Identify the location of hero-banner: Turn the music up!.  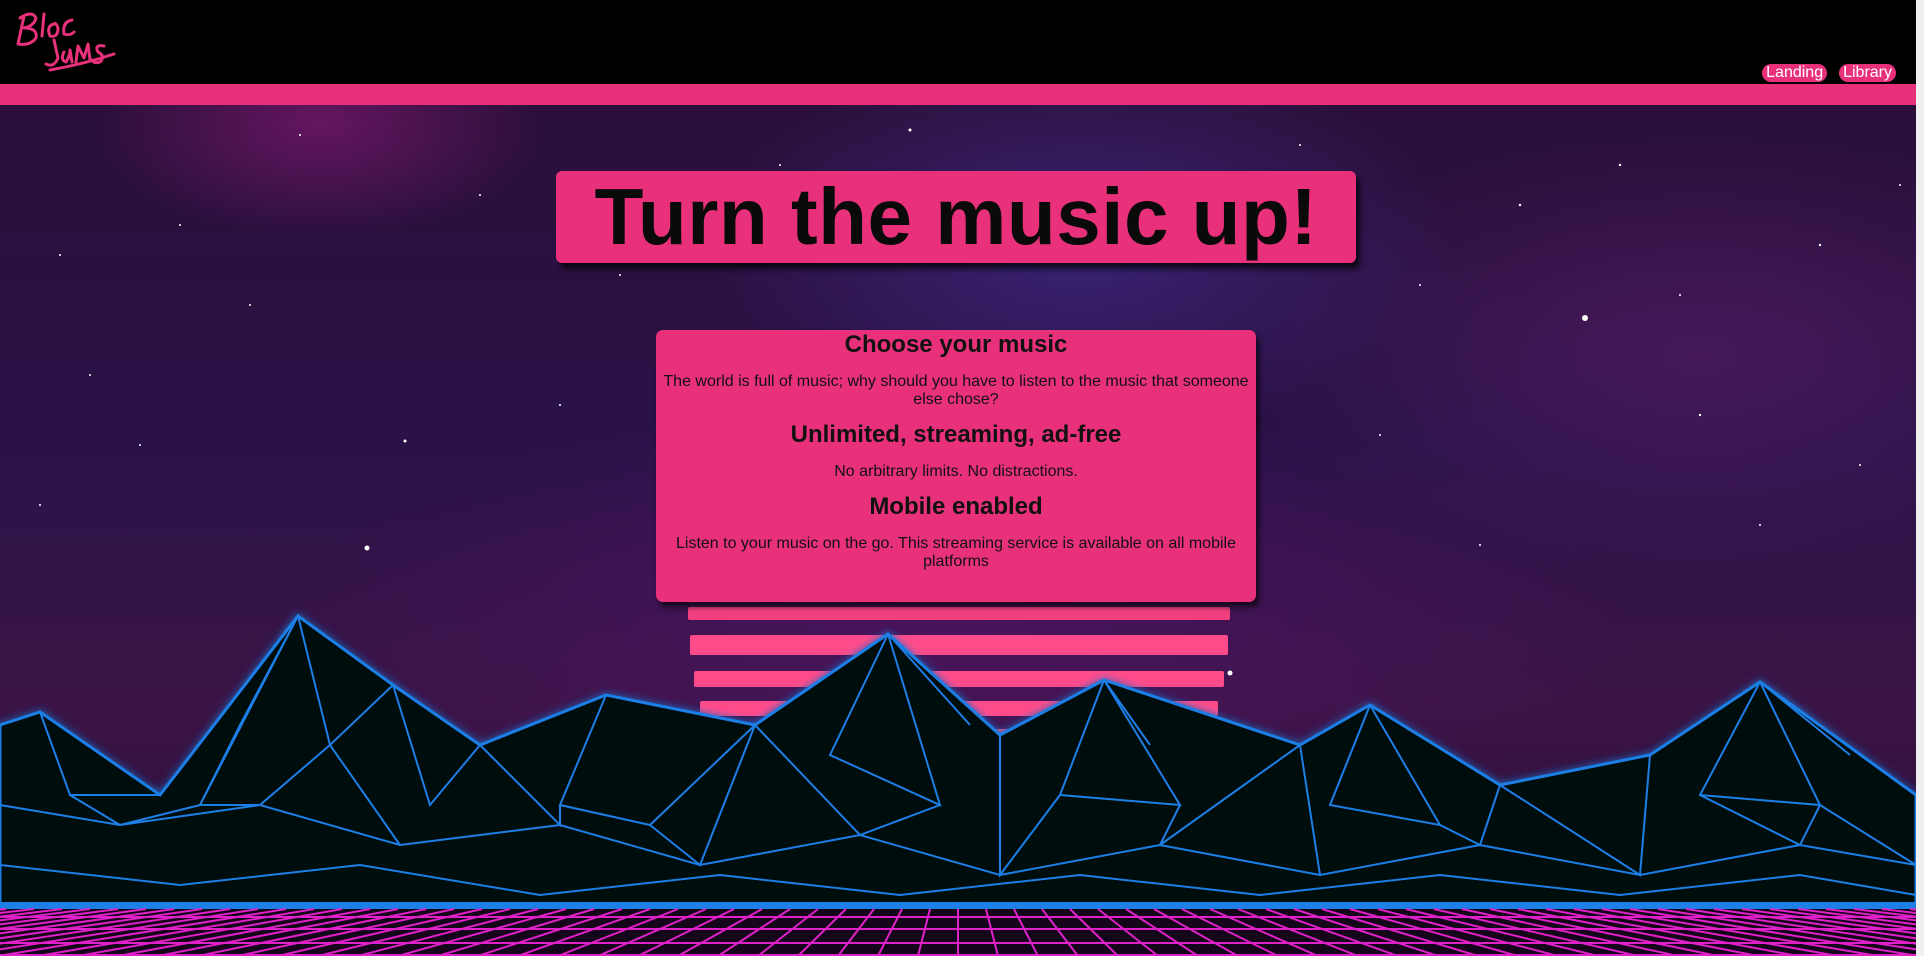
(956, 217).